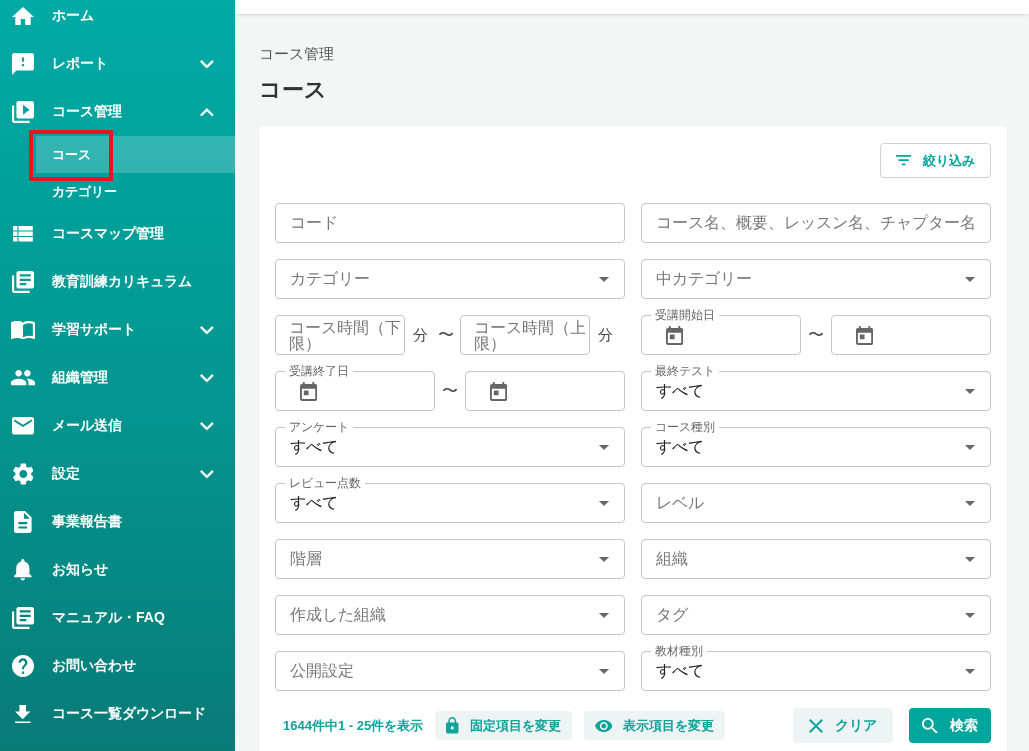 This screenshot has height=751, width=1029. Describe the element at coordinates (450, 223) in the screenshot. I see `text-field: コード` at that location.